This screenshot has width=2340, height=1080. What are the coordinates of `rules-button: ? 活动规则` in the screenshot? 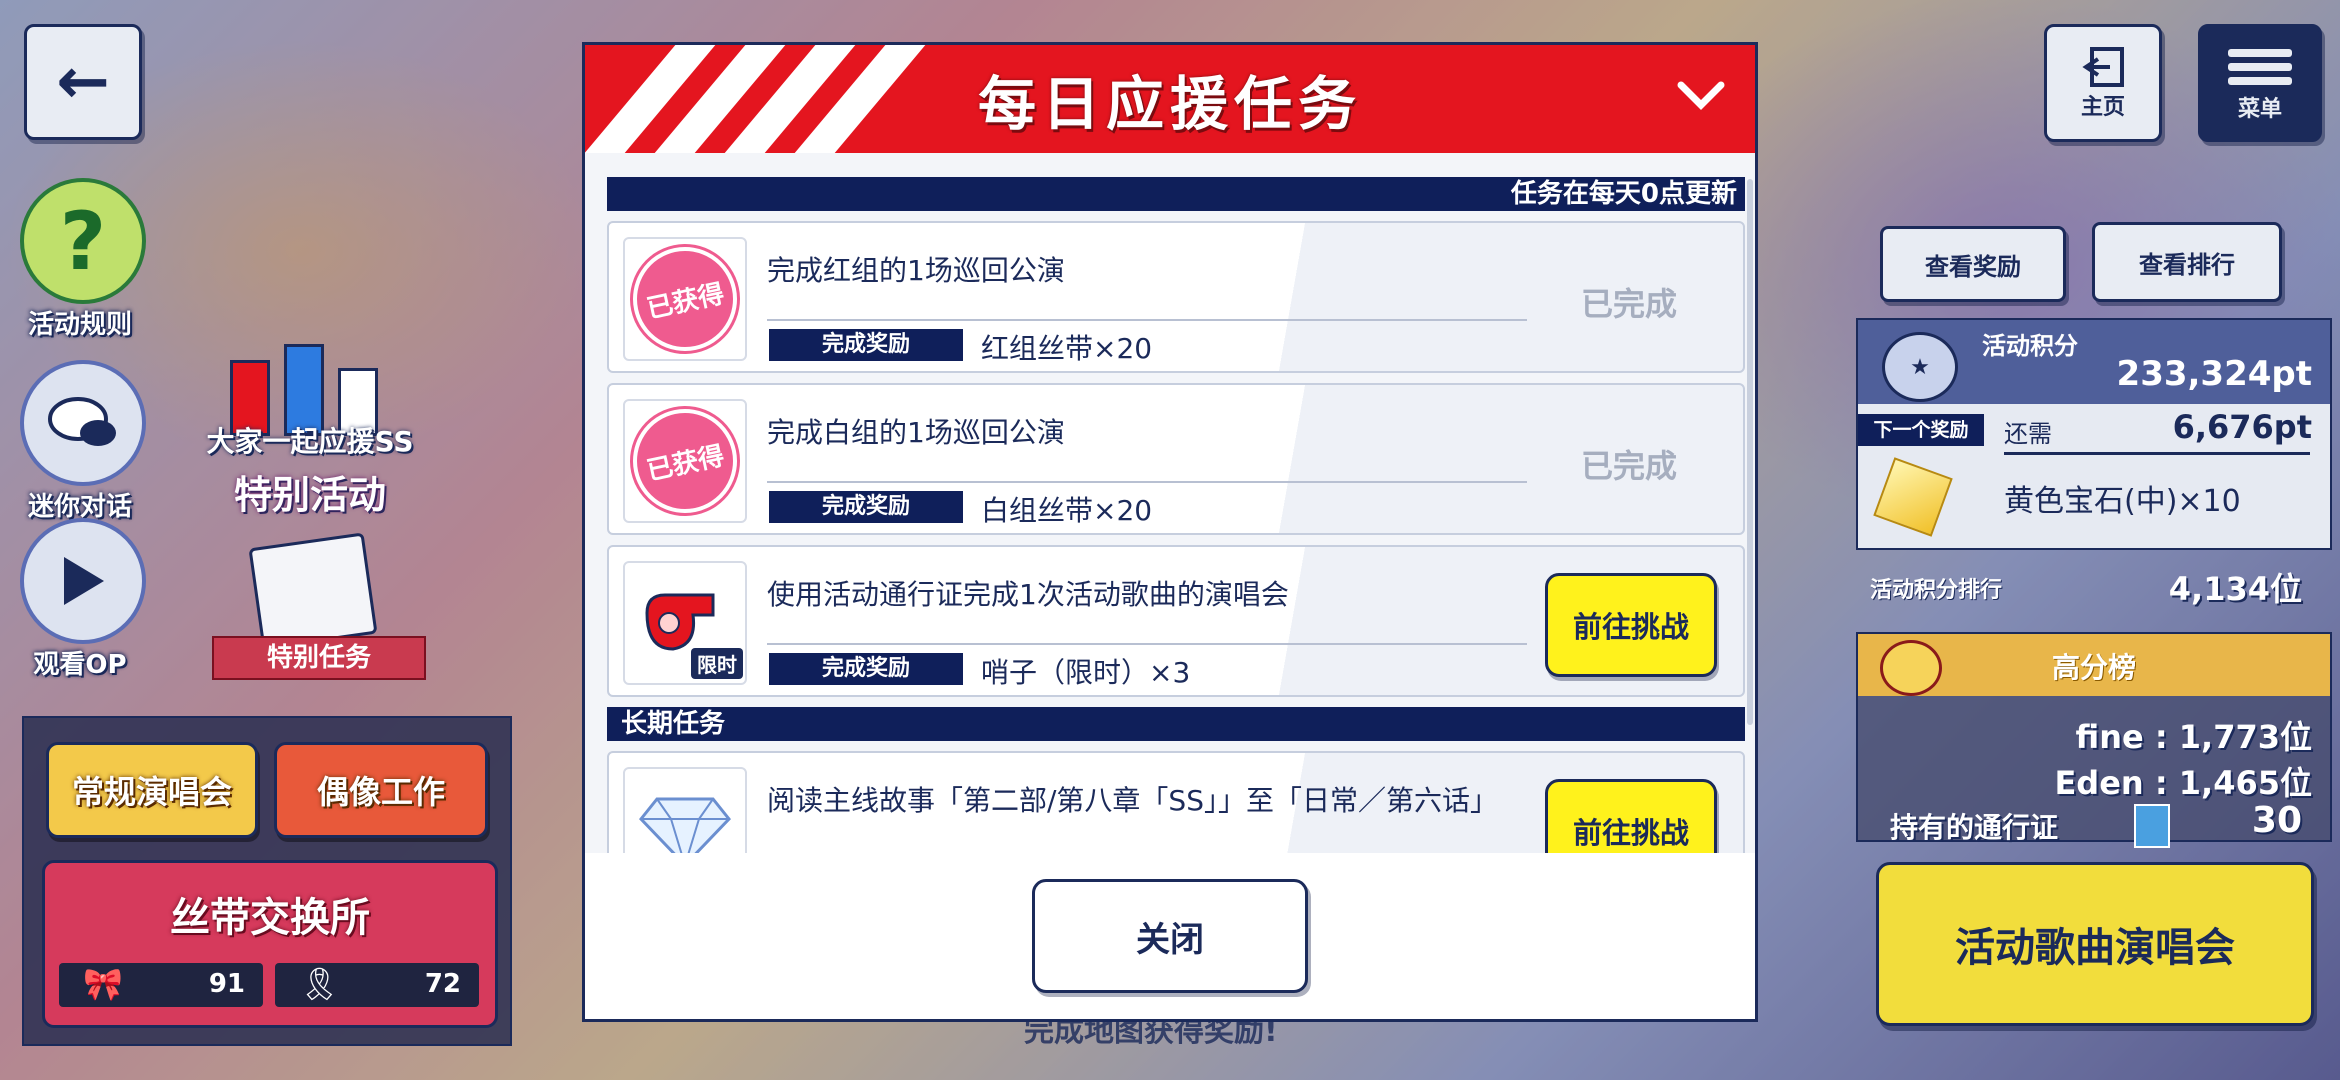 It's located at (90, 259).